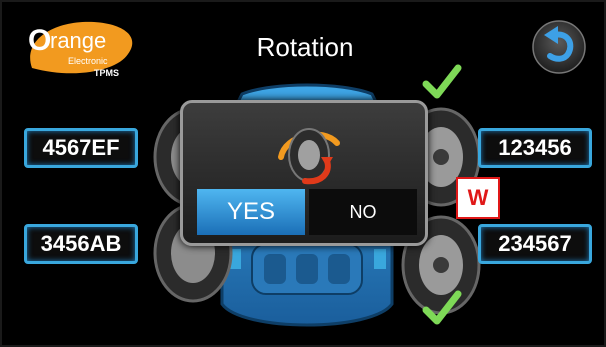 The height and width of the screenshot is (347, 606). What do you see at coordinates (305, 47) in the screenshot?
I see `page-title: Rotation` at bounding box center [305, 47].